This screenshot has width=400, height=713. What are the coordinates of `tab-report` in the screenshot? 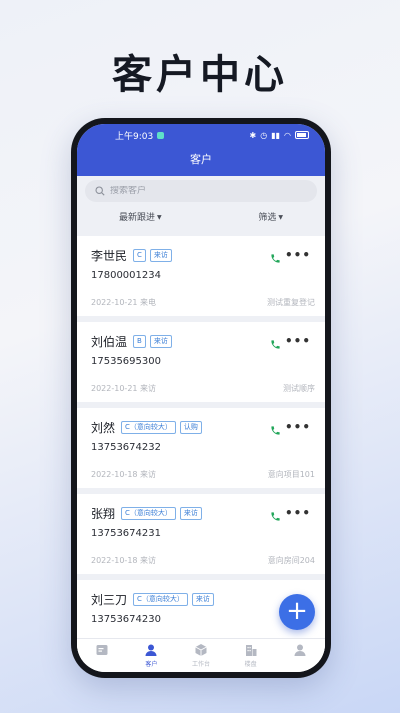 It's located at (102, 651).